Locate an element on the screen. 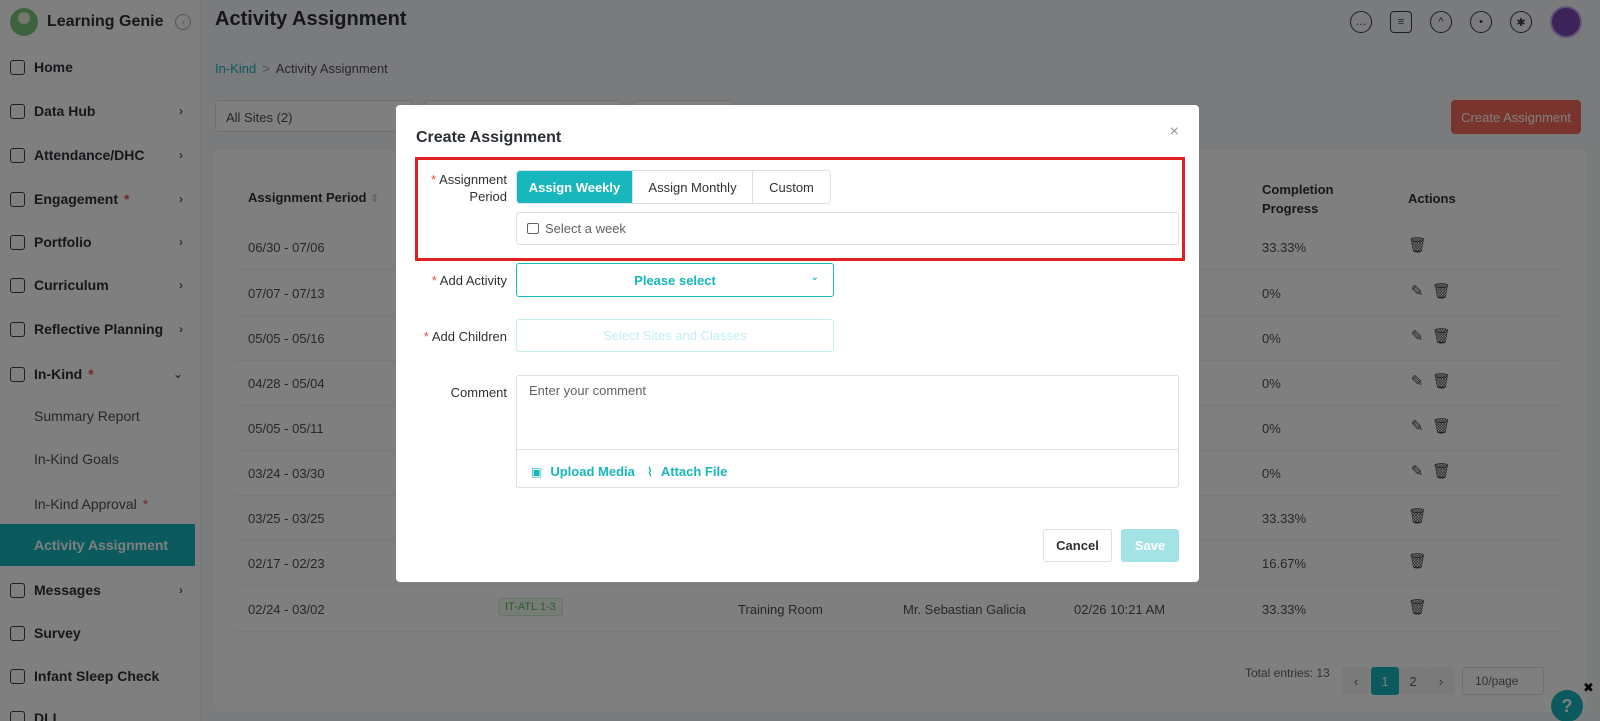 The image size is (1600, 721). activity-placeholder: Please select is located at coordinates (675, 280).